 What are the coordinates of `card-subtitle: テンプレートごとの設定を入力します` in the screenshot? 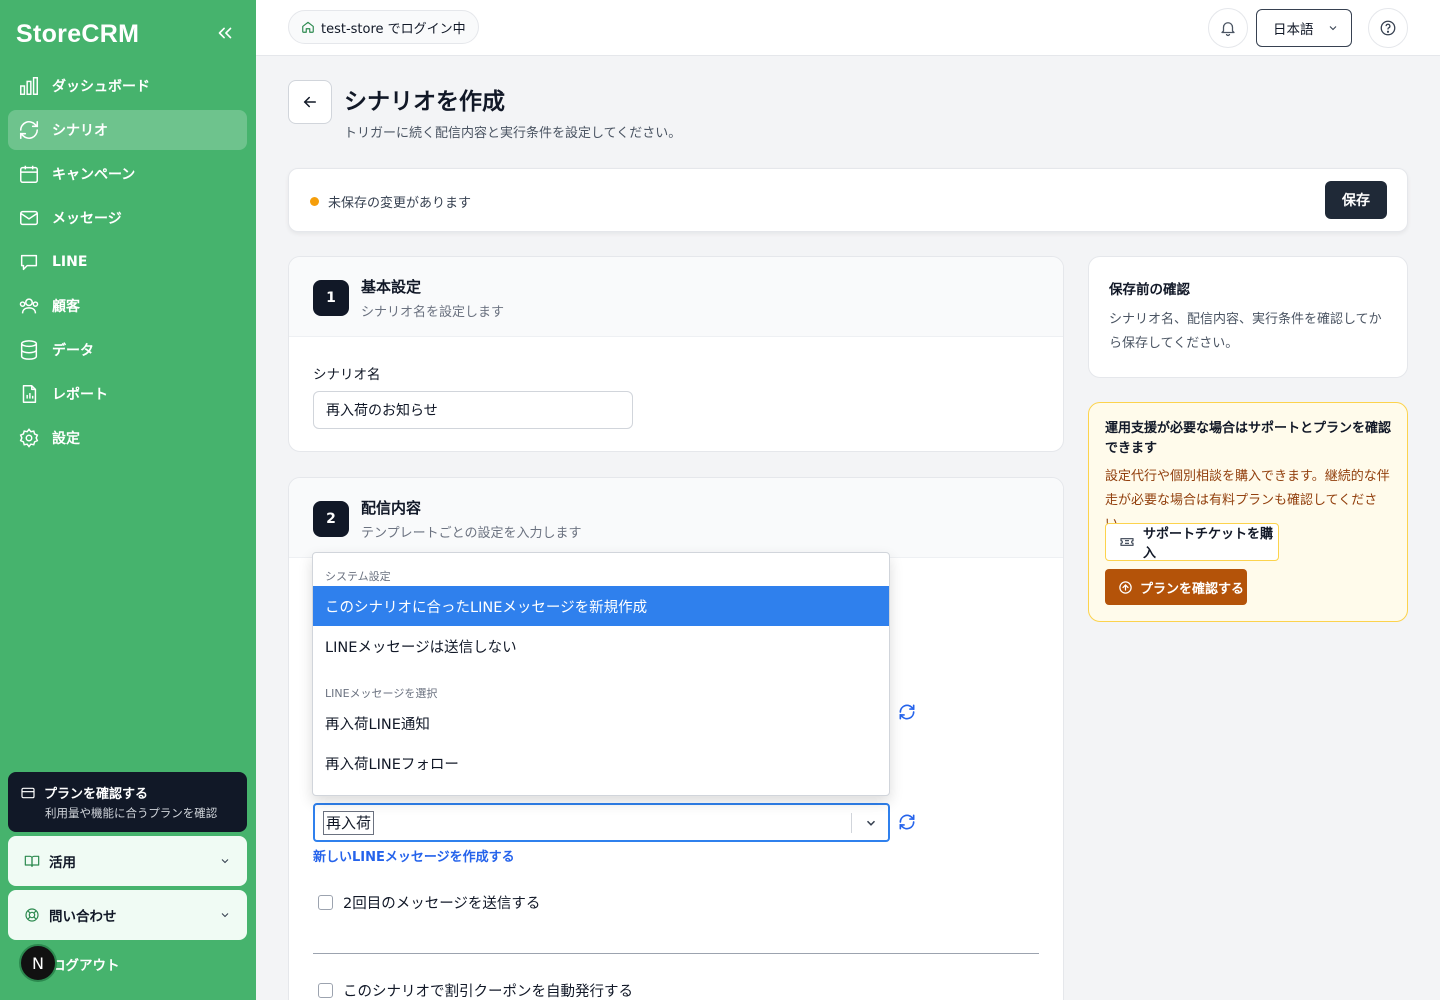 It's located at (471, 533).